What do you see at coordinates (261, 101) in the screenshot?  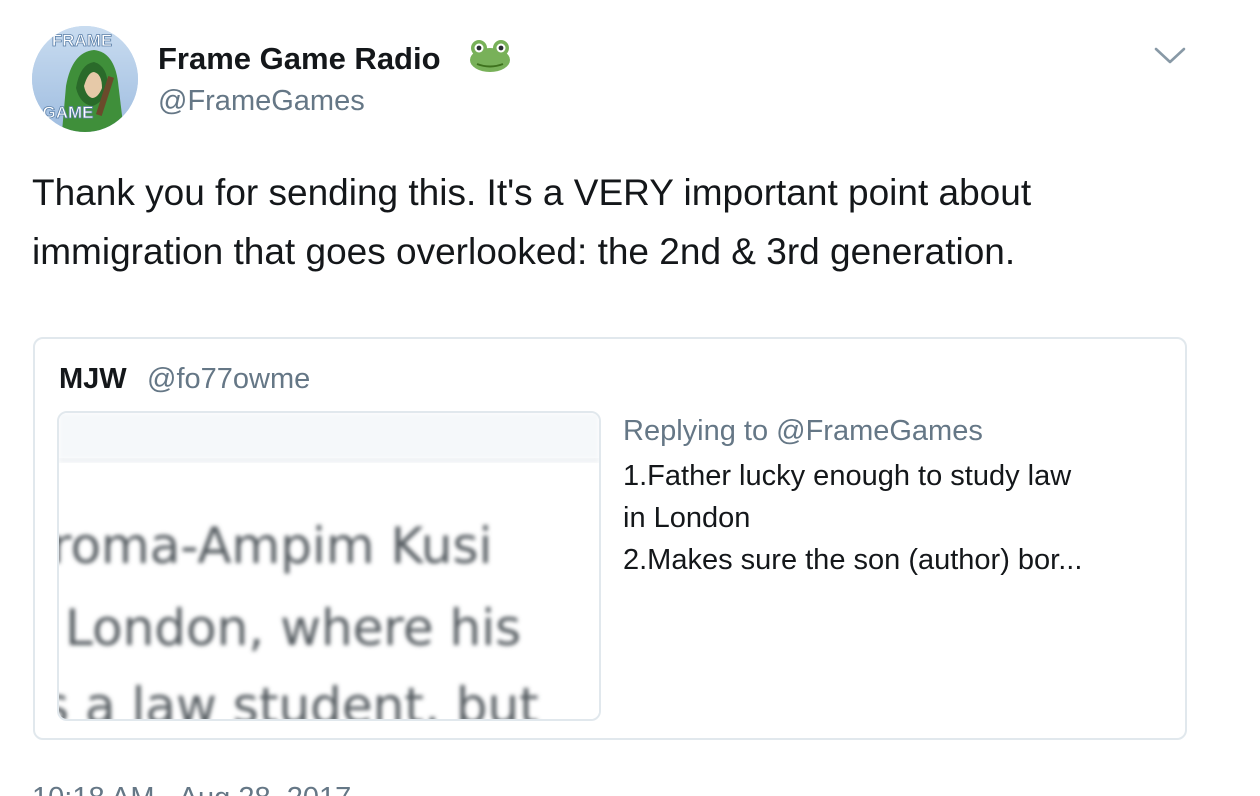 I see `author-handle: @FrameGames` at bounding box center [261, 101].